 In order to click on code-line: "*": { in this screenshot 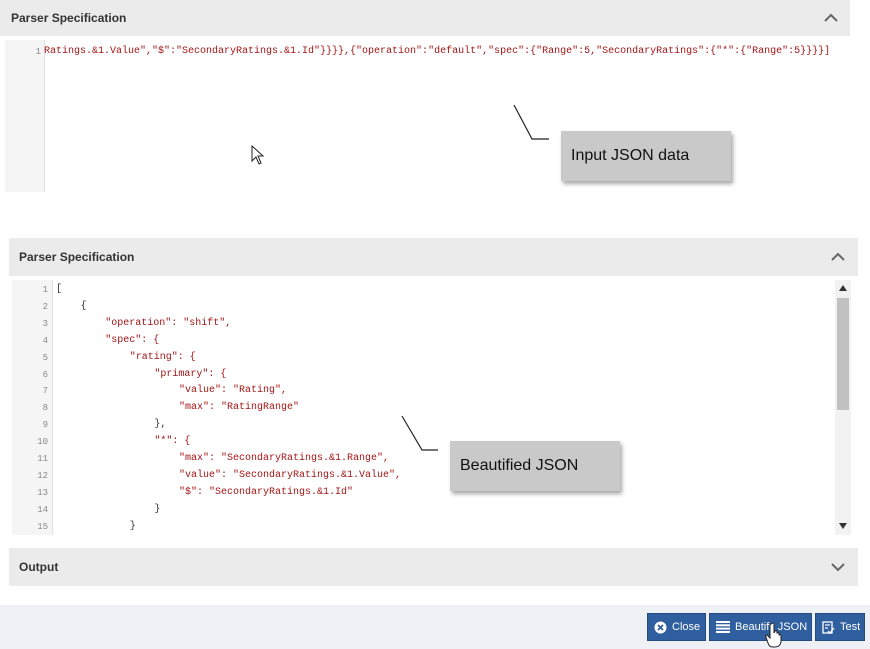, I will do `click(172, 442)`.